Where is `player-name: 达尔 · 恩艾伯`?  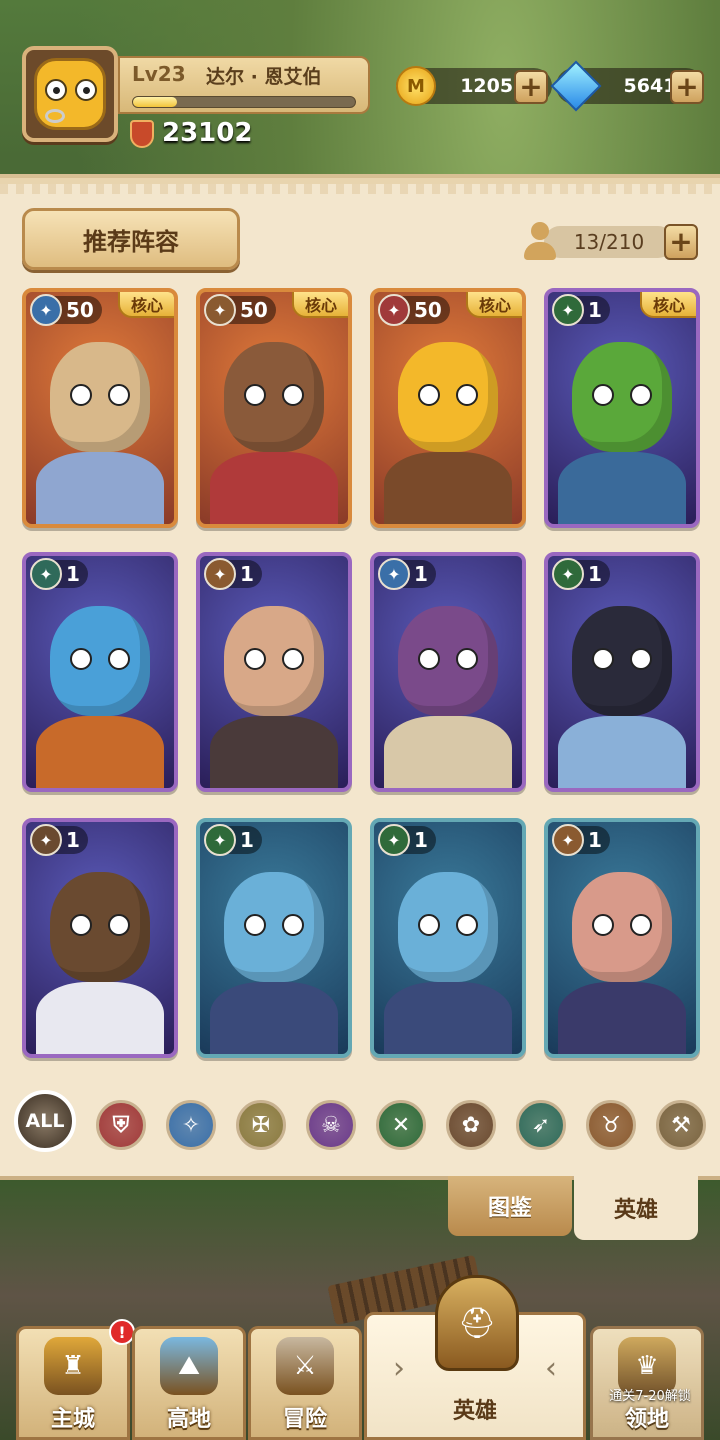
player-name: 达尔 · 恩艾伯 is located at coordinates (264, 77).